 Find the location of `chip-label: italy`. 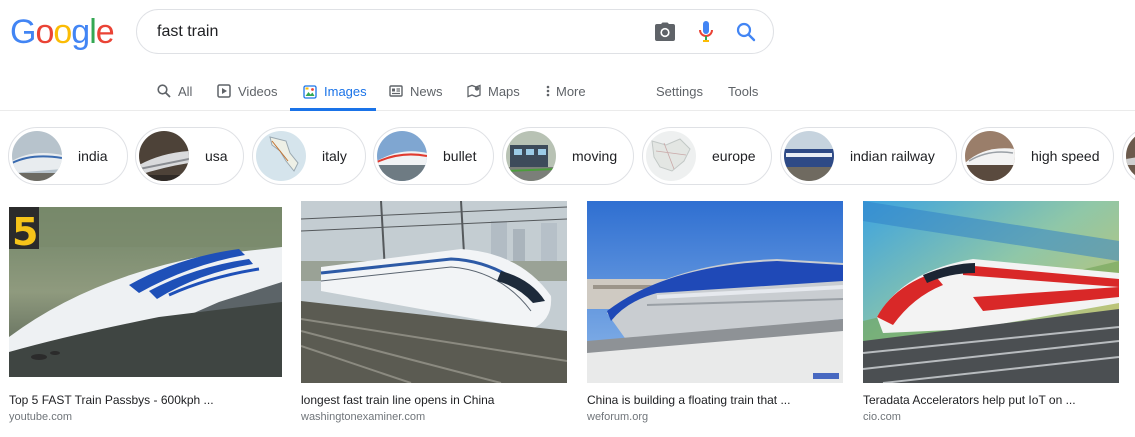

chip-label: italy is located at coordinates (334, 156).